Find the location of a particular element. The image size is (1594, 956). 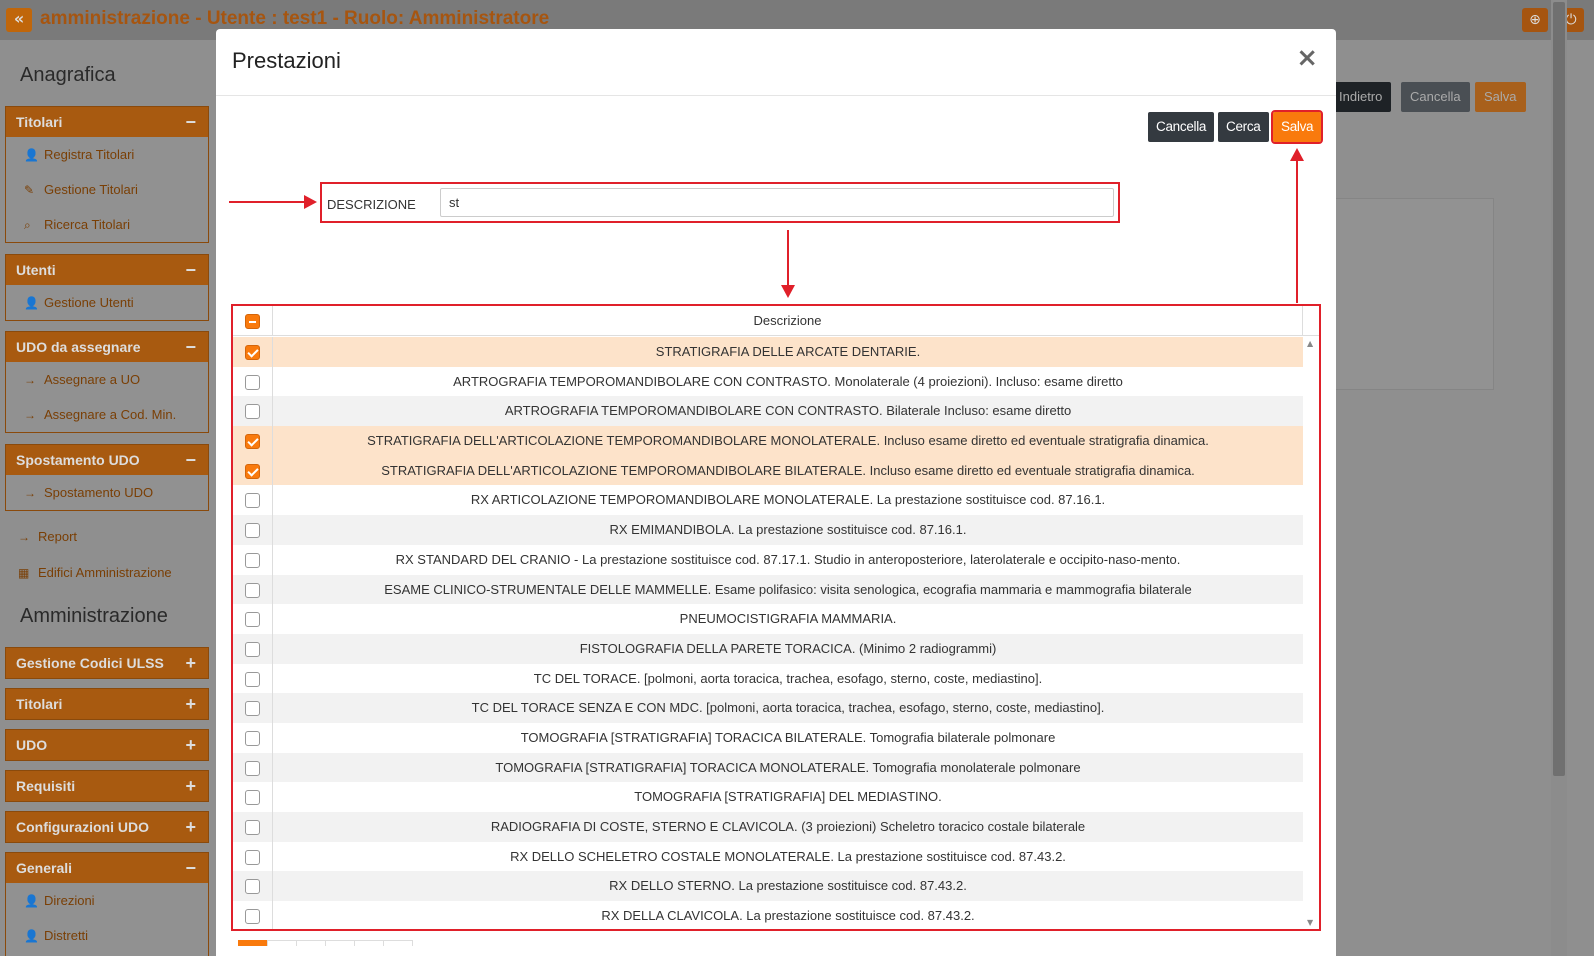

panel-header-titolari: Titolari − is located at coordinates (107, 122).